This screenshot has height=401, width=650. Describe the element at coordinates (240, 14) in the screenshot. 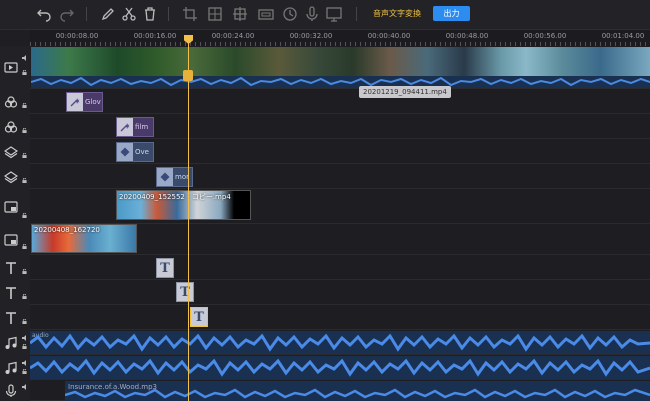

I see `mosaic-icon` at that location.